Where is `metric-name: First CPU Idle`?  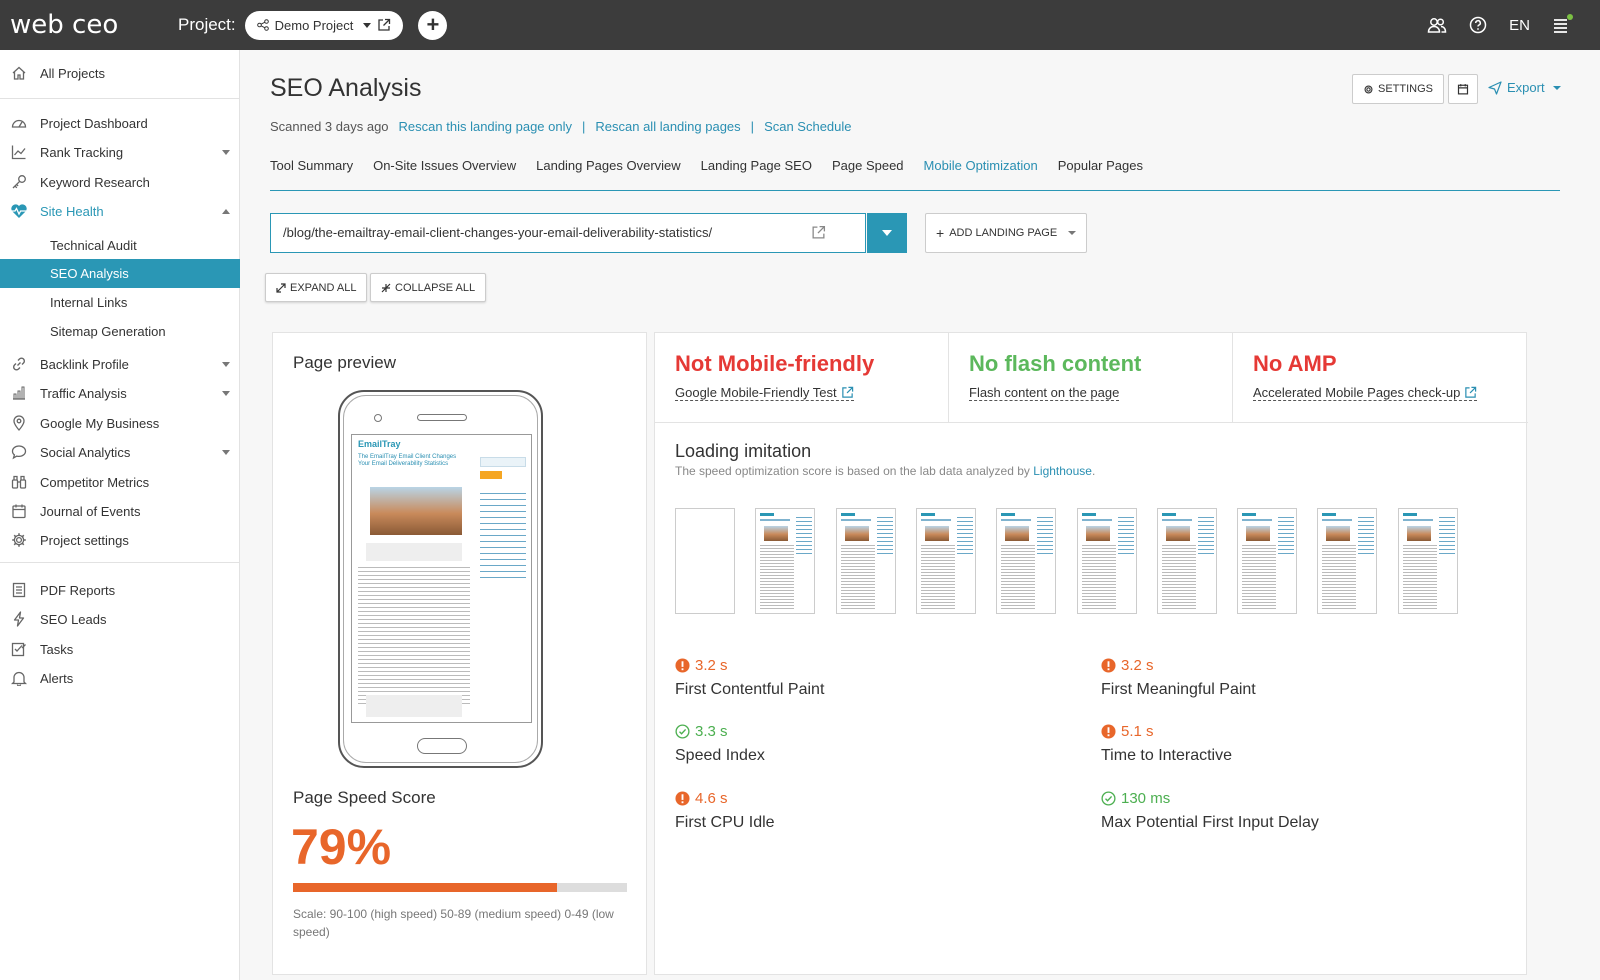 metric-name: First CPU Idle is located at coordinates (725, 822).